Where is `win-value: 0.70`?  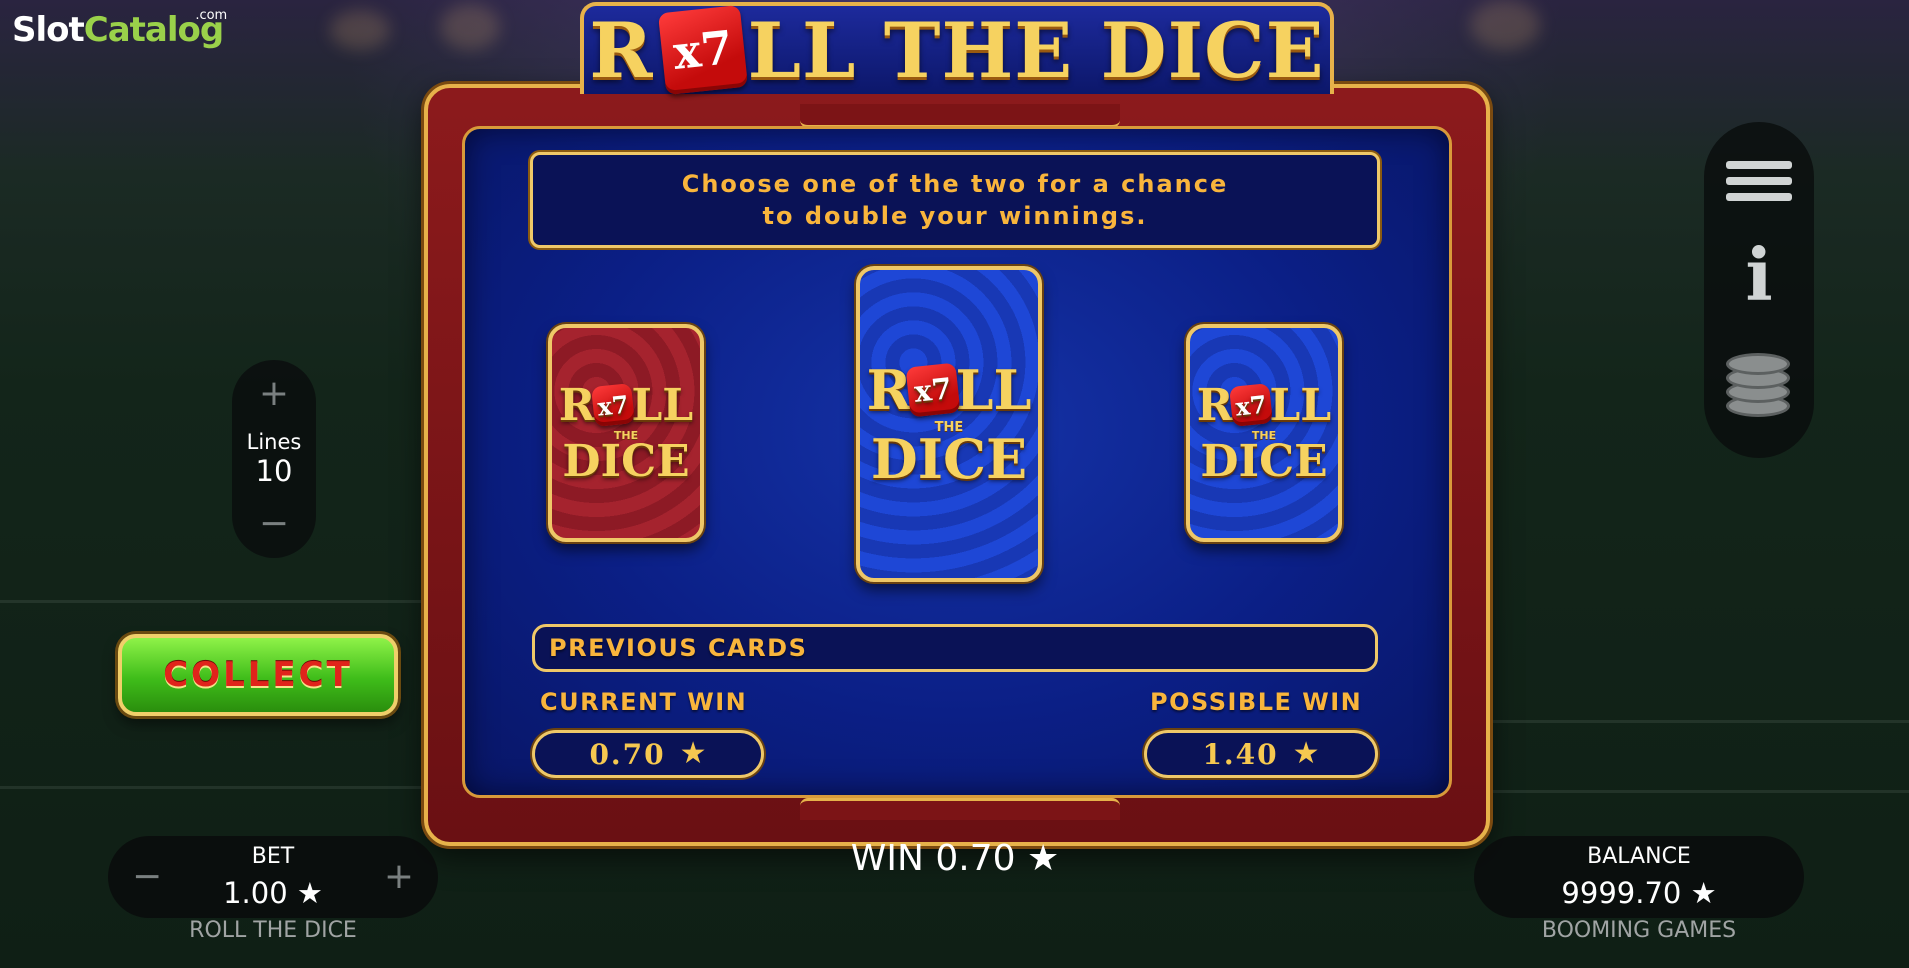
win-value: 0.70 is located at coordinates (975, 858).